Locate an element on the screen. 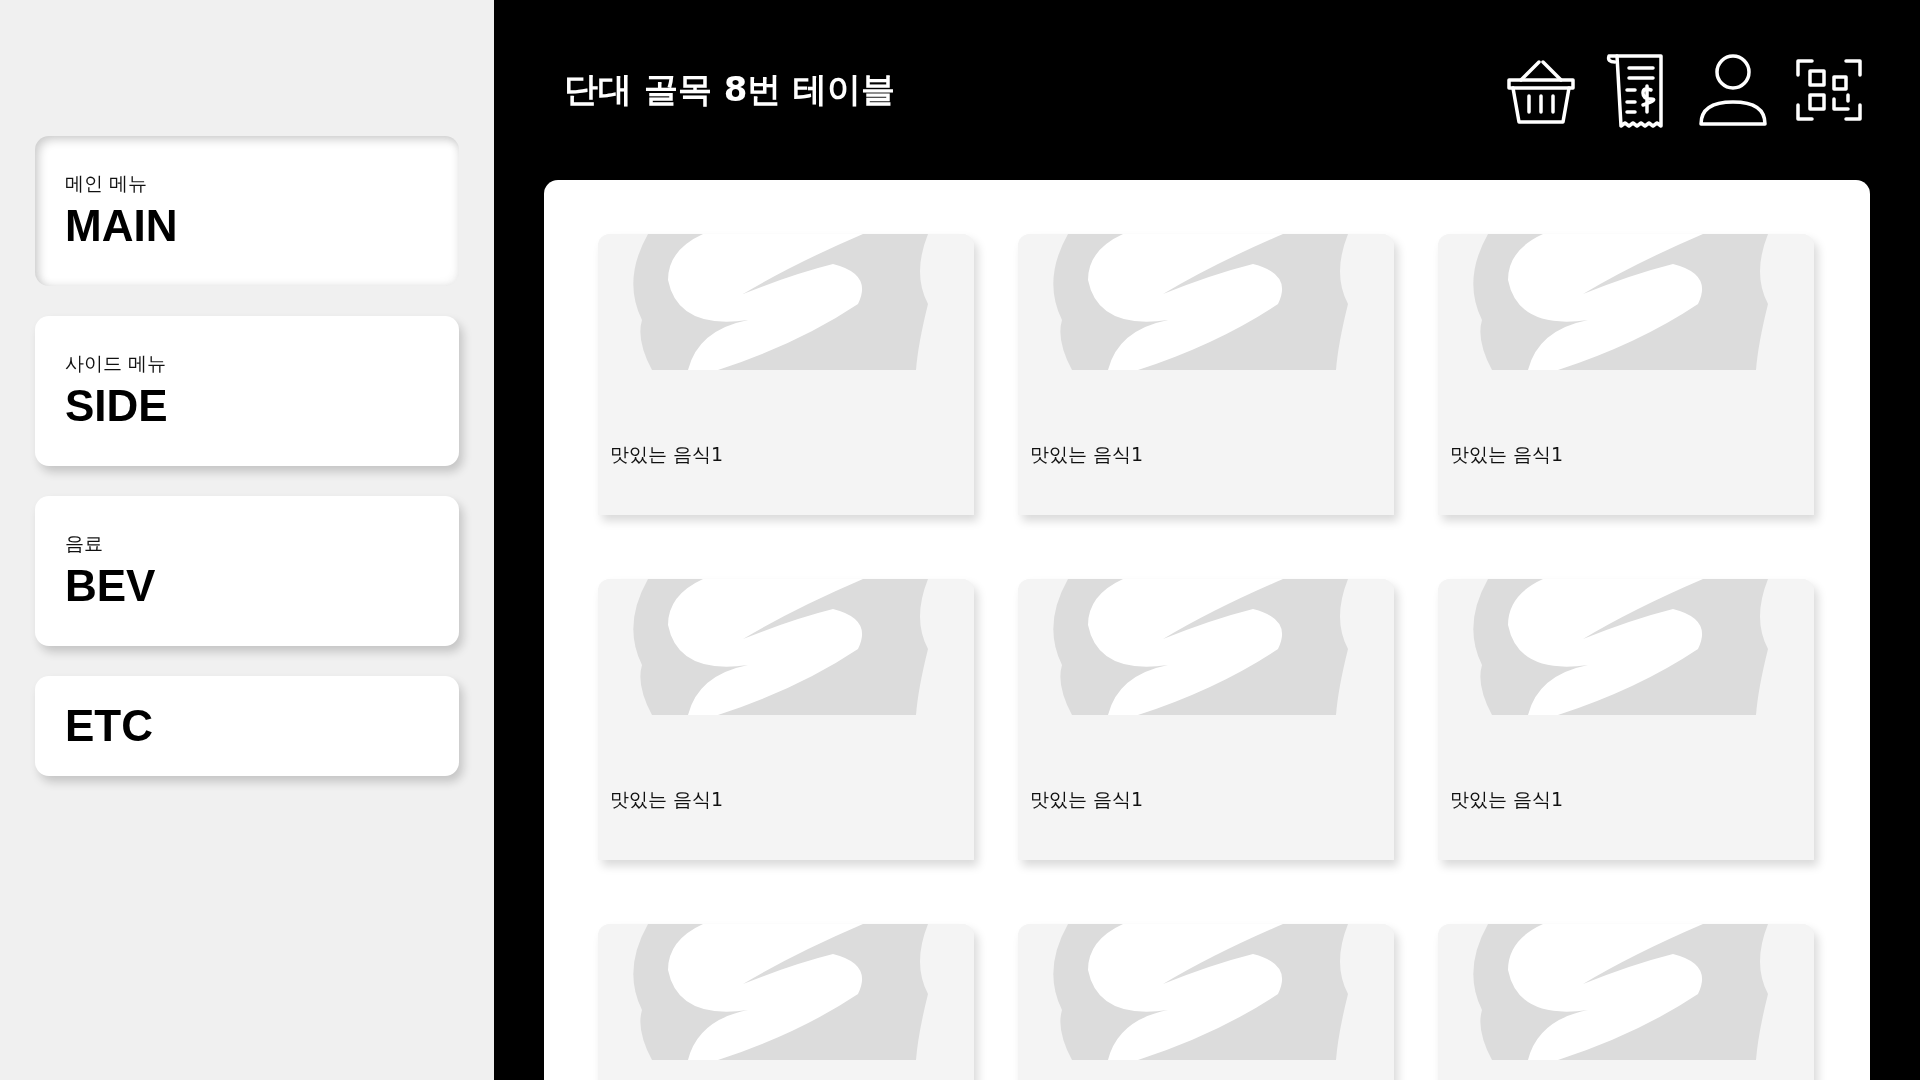  category-title: MAIN is located at coordinates (122, 226).